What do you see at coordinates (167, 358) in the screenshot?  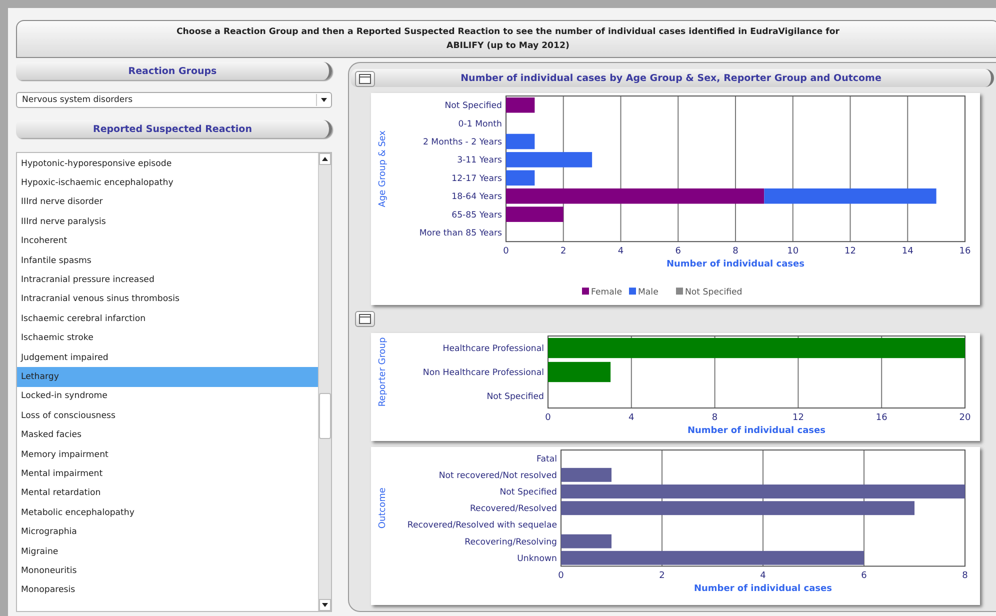 I see `reaction-list-item: Judgement impaired` at bounding box center [167, 358].